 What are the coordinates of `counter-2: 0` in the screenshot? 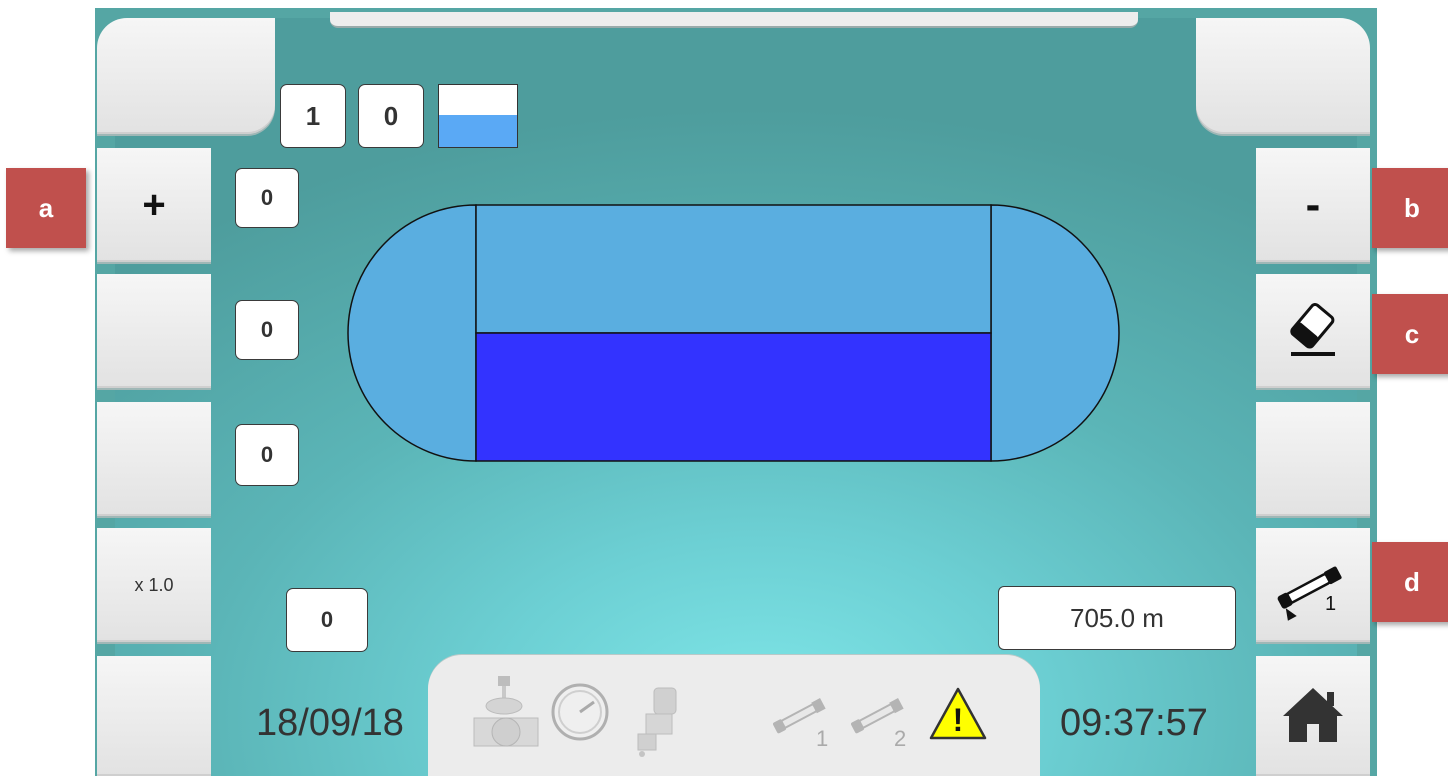 It's located at (267, 330).